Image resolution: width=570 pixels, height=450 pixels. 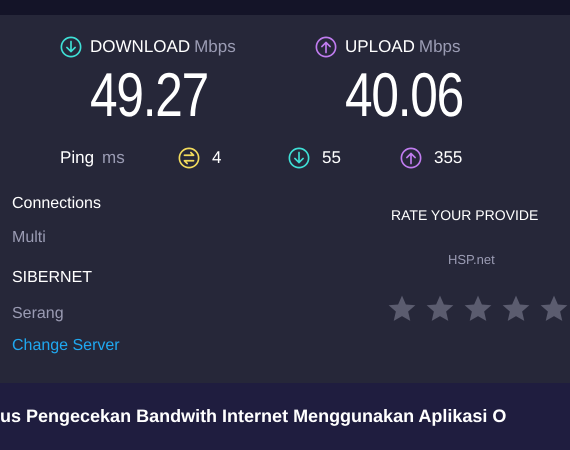 I want to click on connections-value: Multi, so click(x=29, y=238).